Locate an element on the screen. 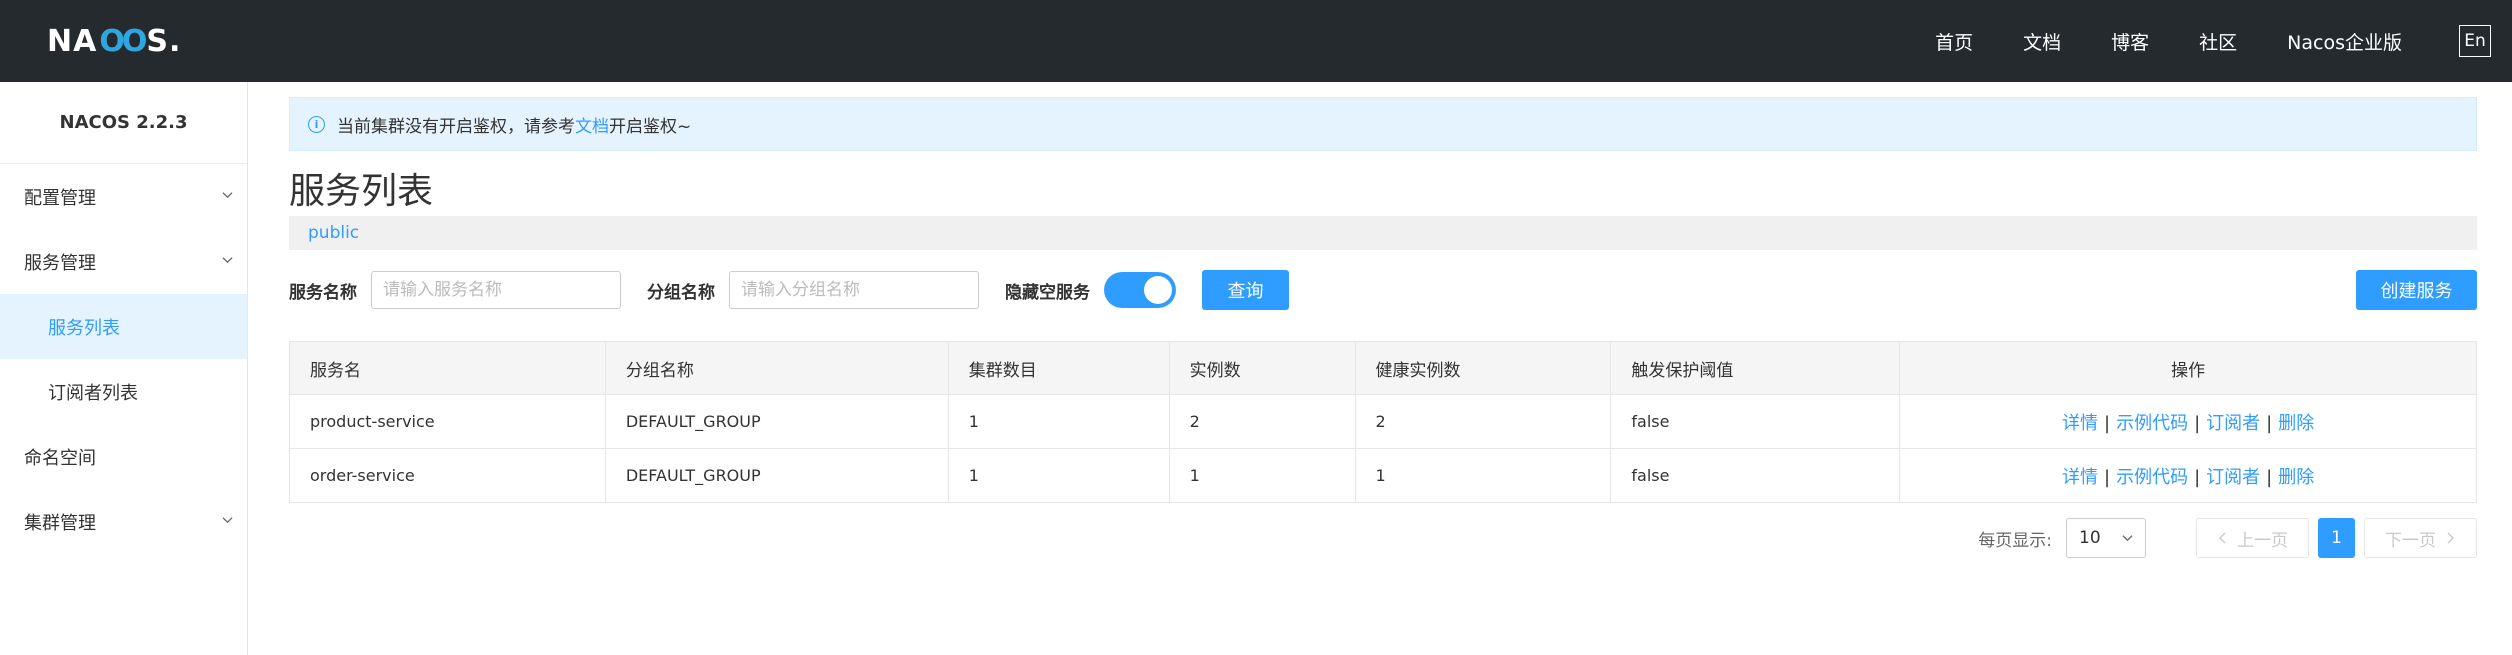 This screenshot has width=2512, height=655. notice-text-after: 开启鉴权~ is located at coordinates (650, 126).